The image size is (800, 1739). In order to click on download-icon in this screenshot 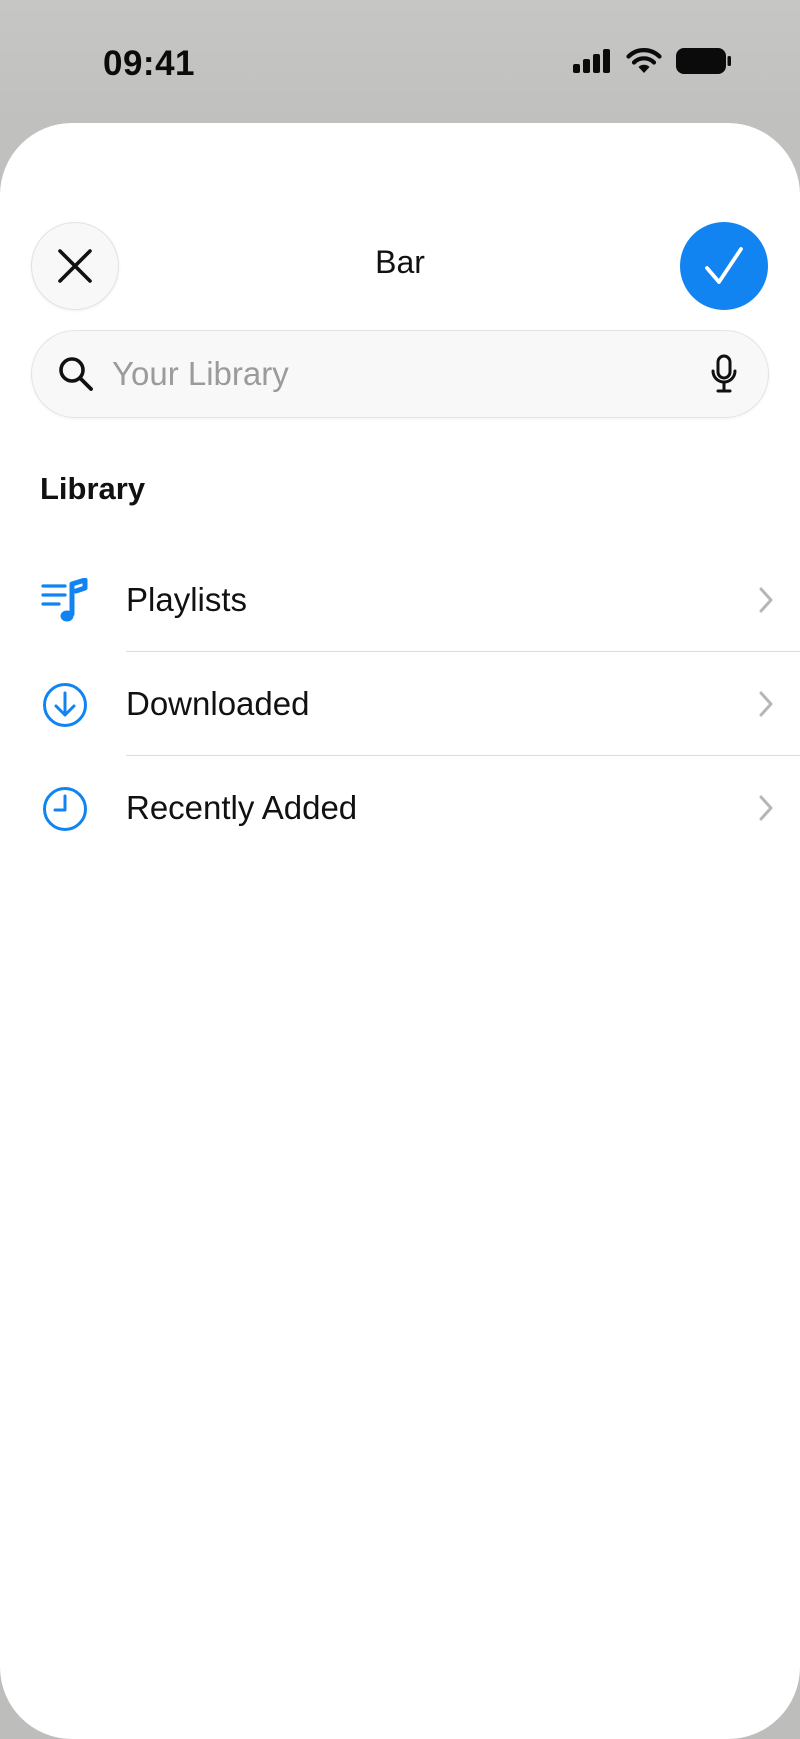, I will do `click(65, 705)`.